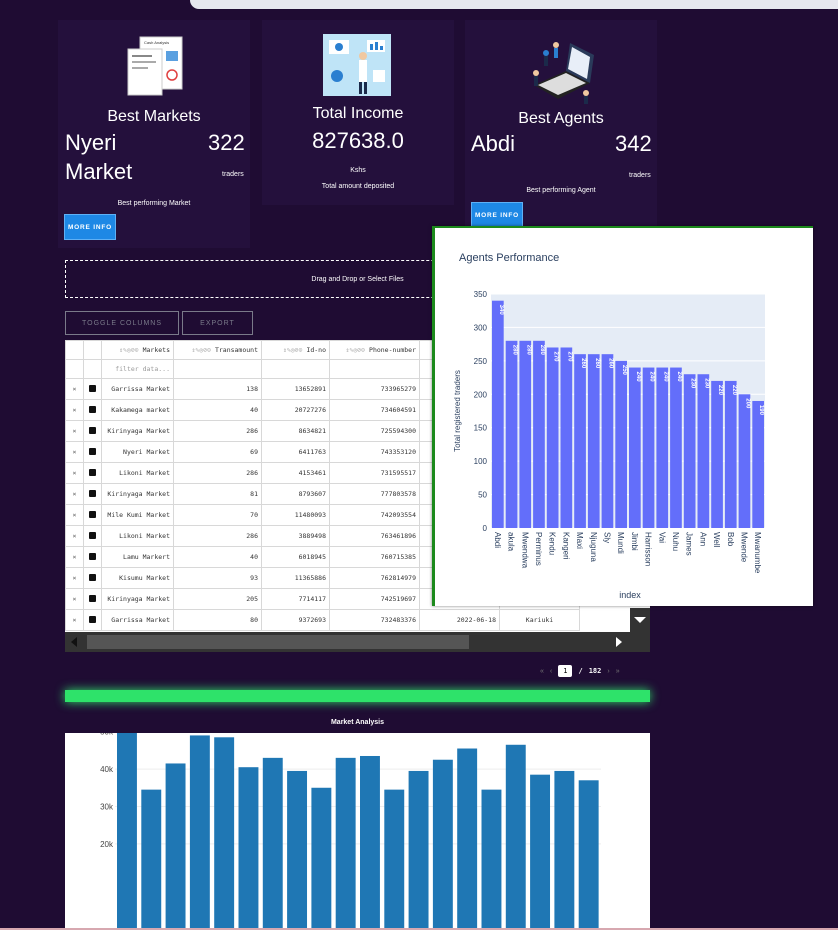 The image size is (838, 930). What do you see at coordinates (295, 578) in the screenshot?
I see `table-cell: 11365886` at bounding box center [295, 578].